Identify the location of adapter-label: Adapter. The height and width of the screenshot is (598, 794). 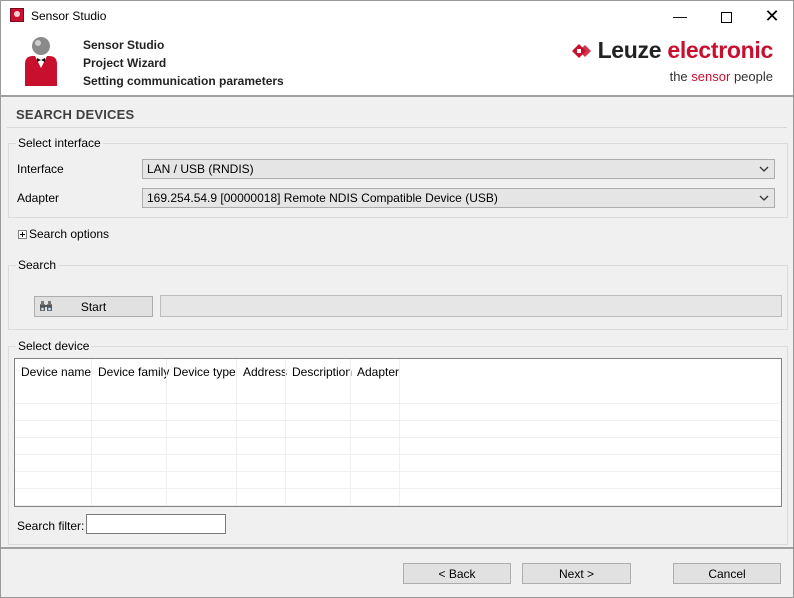
(38, 198).